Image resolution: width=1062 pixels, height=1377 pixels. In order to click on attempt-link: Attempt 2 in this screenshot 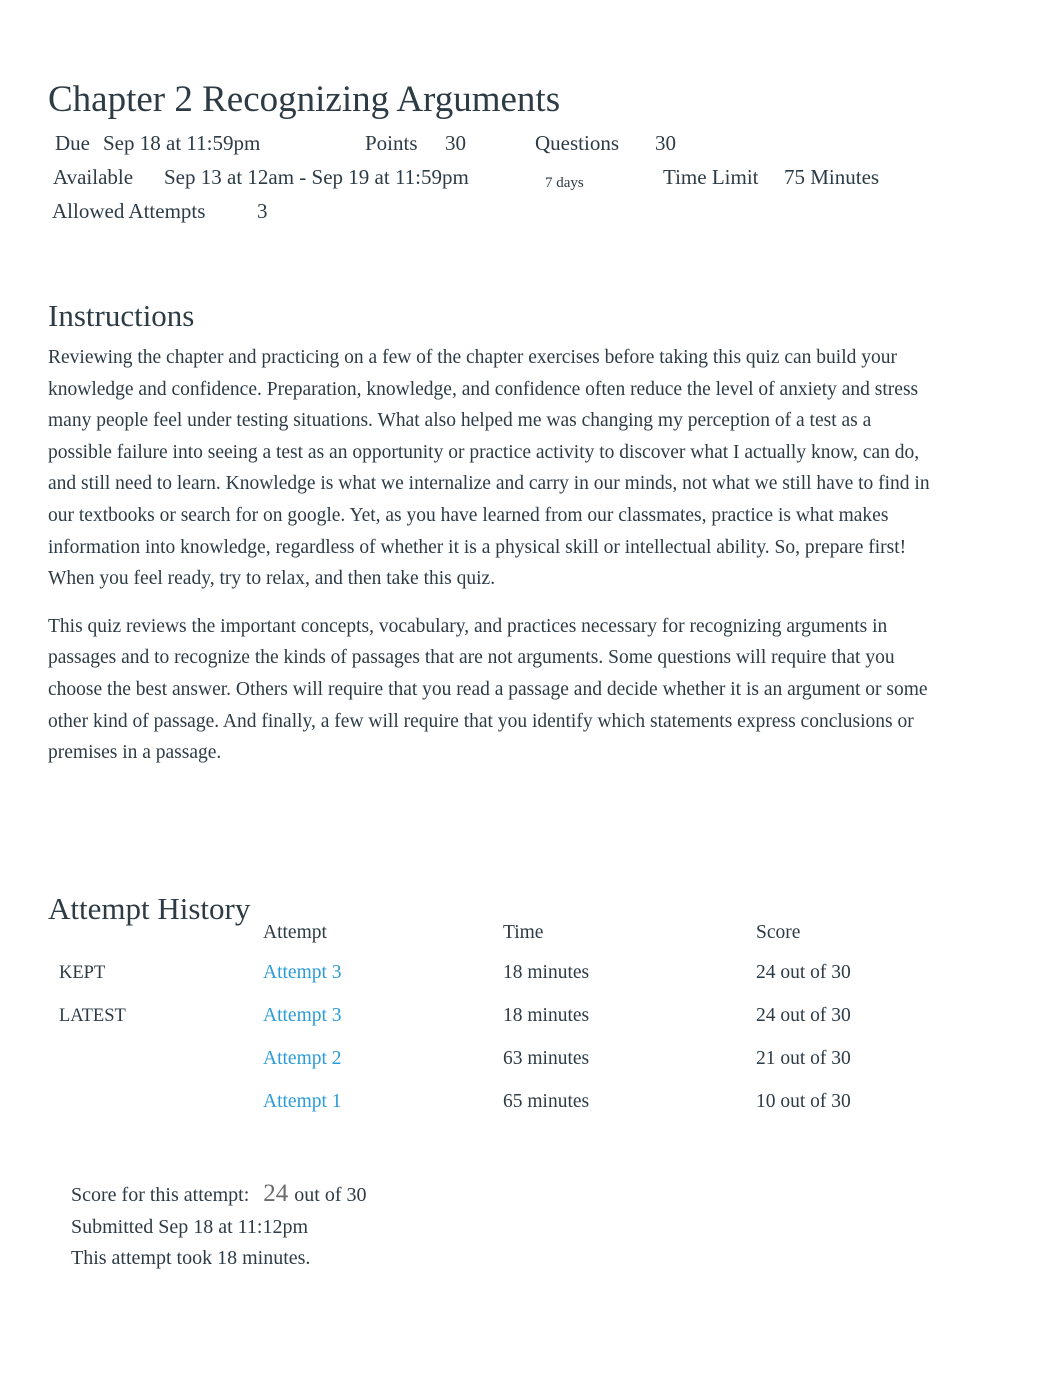, I will do `click(302, 1058)`.